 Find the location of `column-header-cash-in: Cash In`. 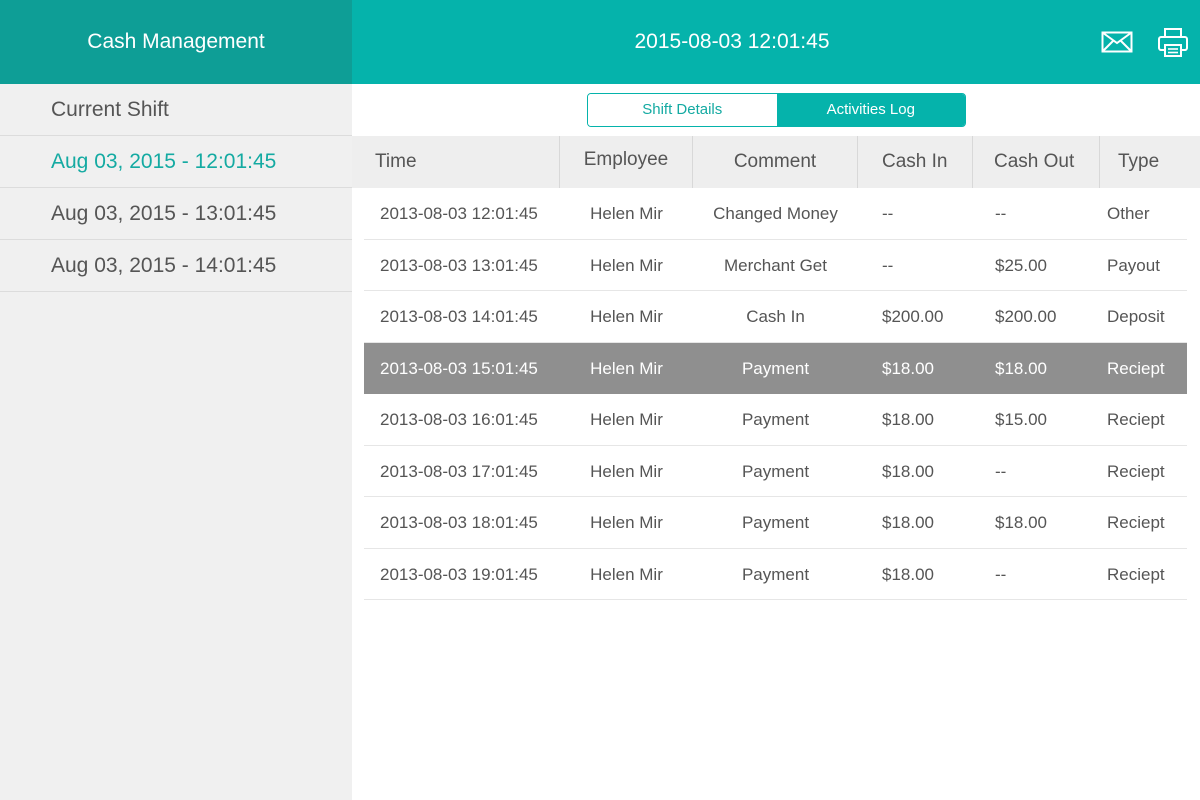

column-header-cash-in: Cash In is located at coordinates (915, 162).